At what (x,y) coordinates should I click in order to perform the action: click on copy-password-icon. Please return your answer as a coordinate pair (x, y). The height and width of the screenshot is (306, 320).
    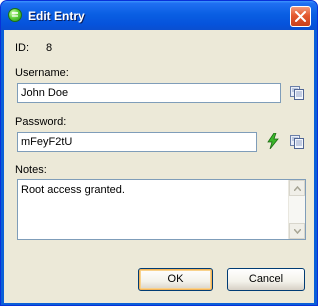
    Looking at the image, I should click on (297, 142).